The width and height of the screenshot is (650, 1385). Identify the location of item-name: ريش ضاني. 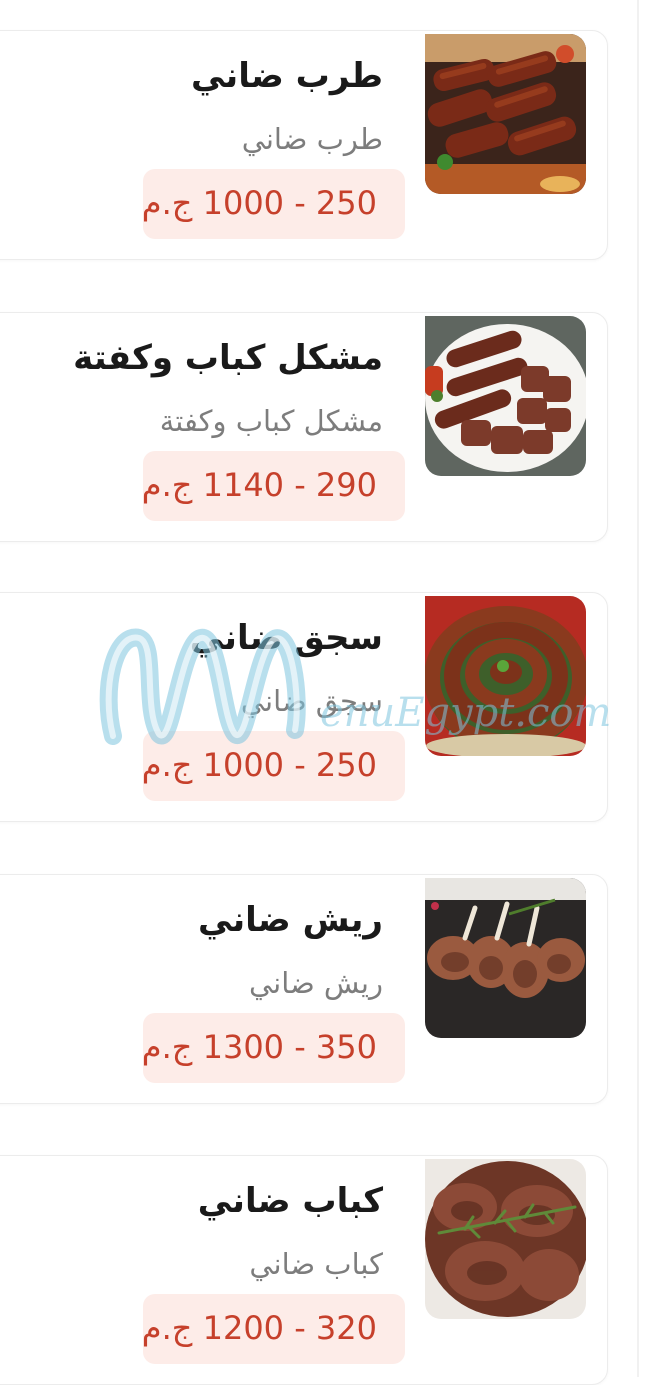
(290, 920).